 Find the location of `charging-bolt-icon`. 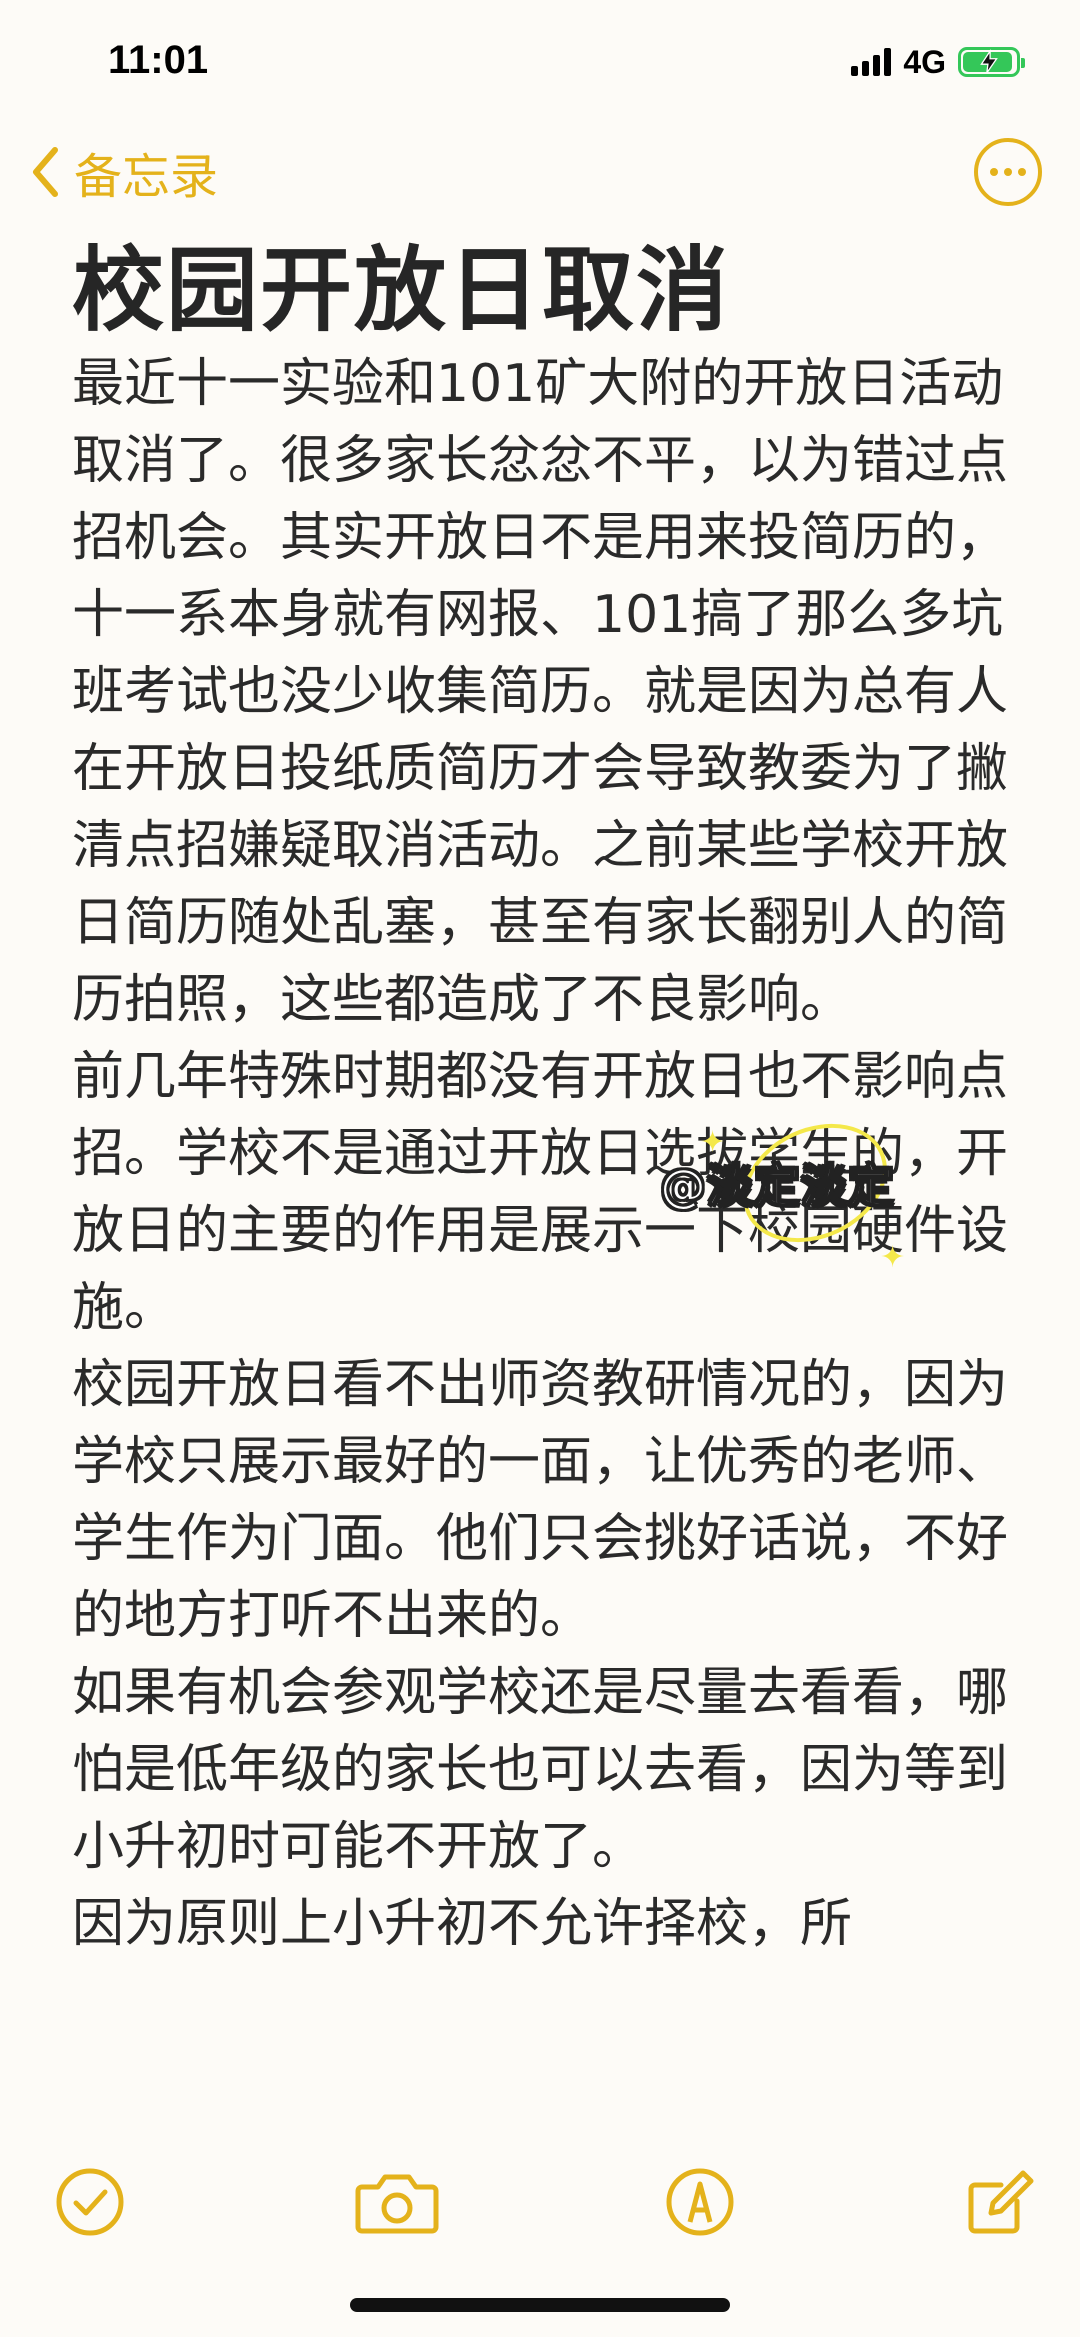

charging-bolt-icon is located at coordinates (989, 61).